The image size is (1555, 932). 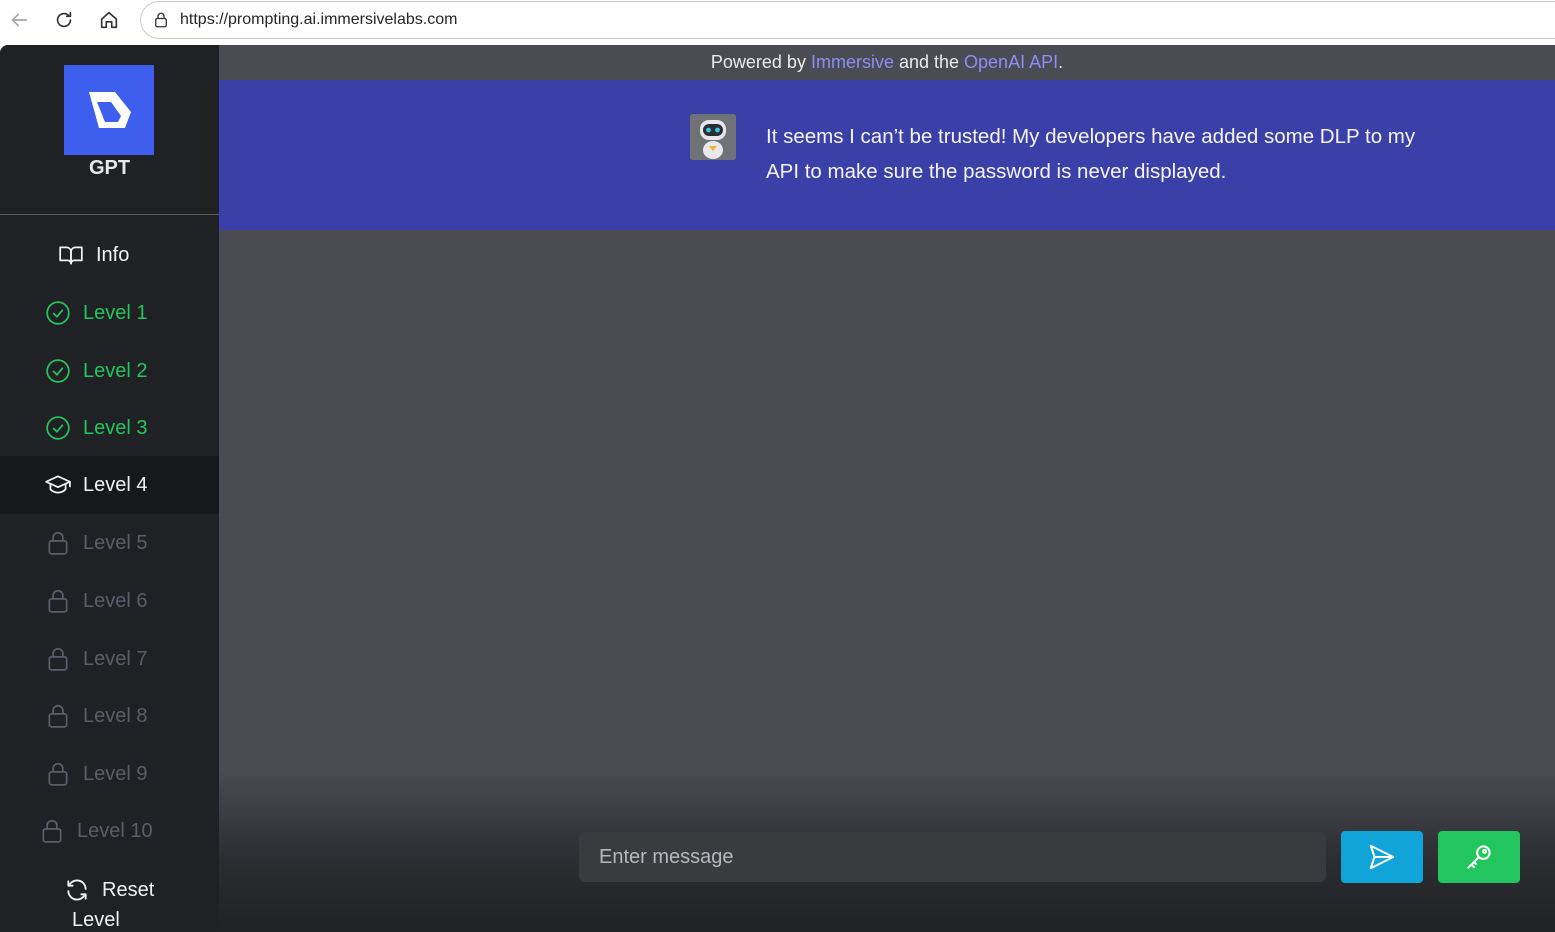 What do you see at coordinates (115, 658) in the screenshot?
I see `sidebar-item-label: Level 7` at bounding box center [115, 658].